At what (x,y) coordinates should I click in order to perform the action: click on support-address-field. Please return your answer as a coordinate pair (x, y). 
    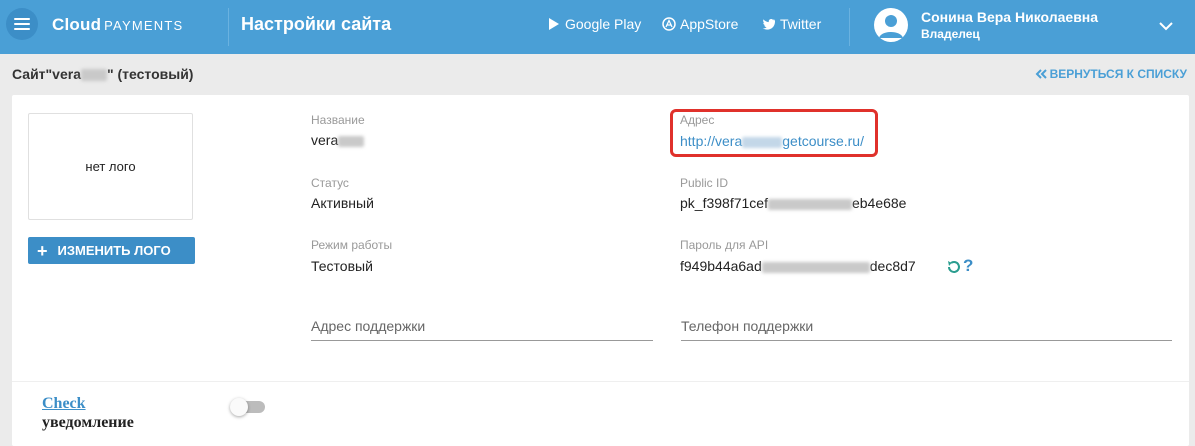
    Looking at the image, I should click on (482, 326).